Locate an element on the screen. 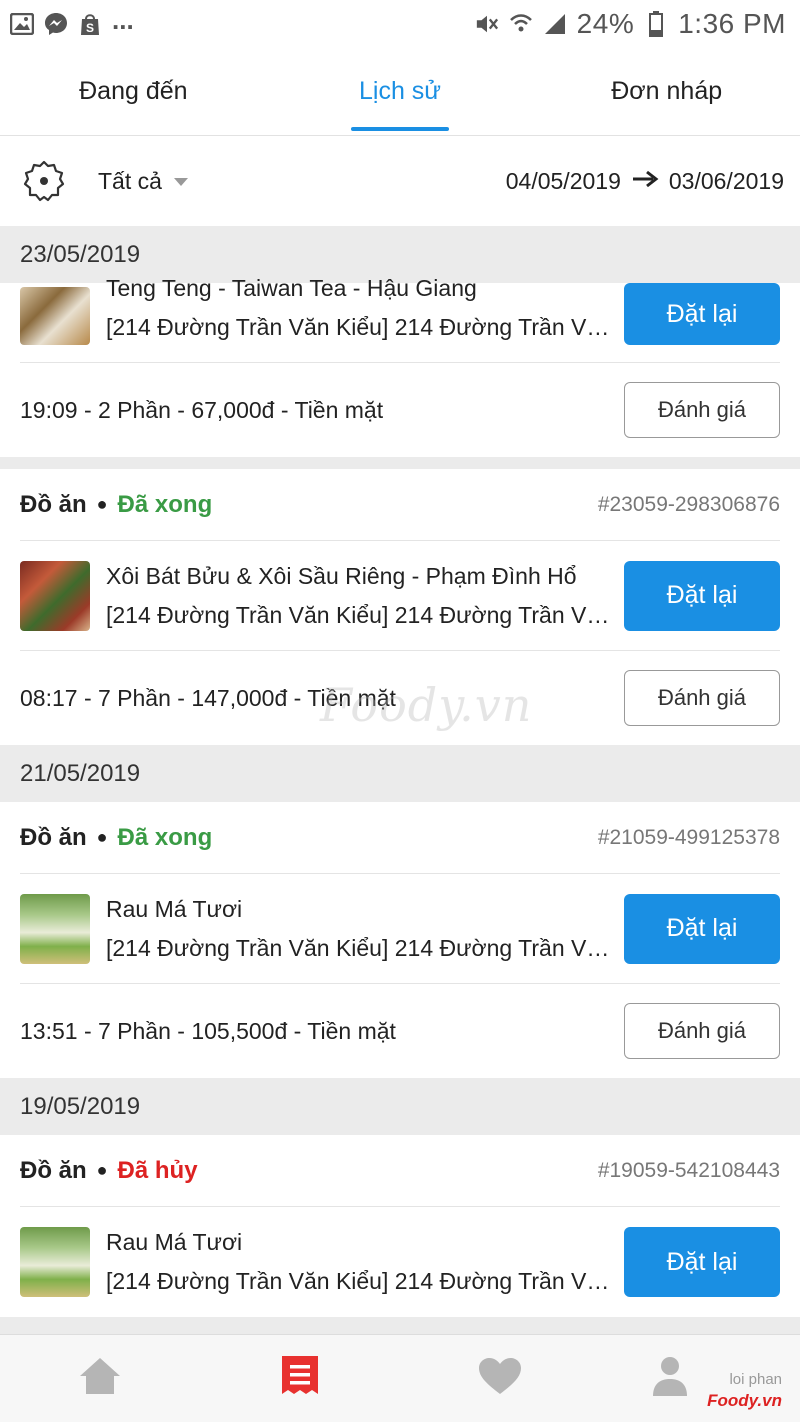 This screenshot has height=1422, width=800. order-code: #21059-499125378 is located at coordinates (688, 837).